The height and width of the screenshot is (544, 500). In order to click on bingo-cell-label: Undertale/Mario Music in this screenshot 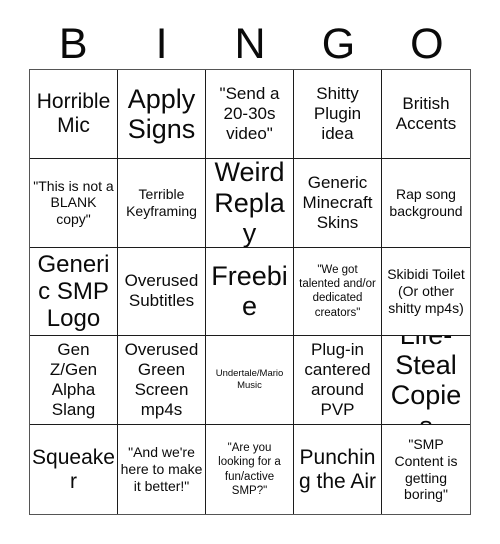, I will do `click(249, 380)`.